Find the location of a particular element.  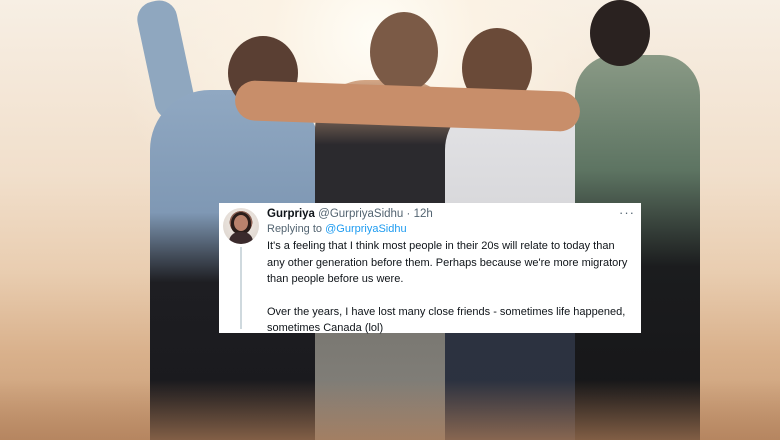

replying-handle-link: @GurpriyaSidhu is located at coordinates (365, 229).